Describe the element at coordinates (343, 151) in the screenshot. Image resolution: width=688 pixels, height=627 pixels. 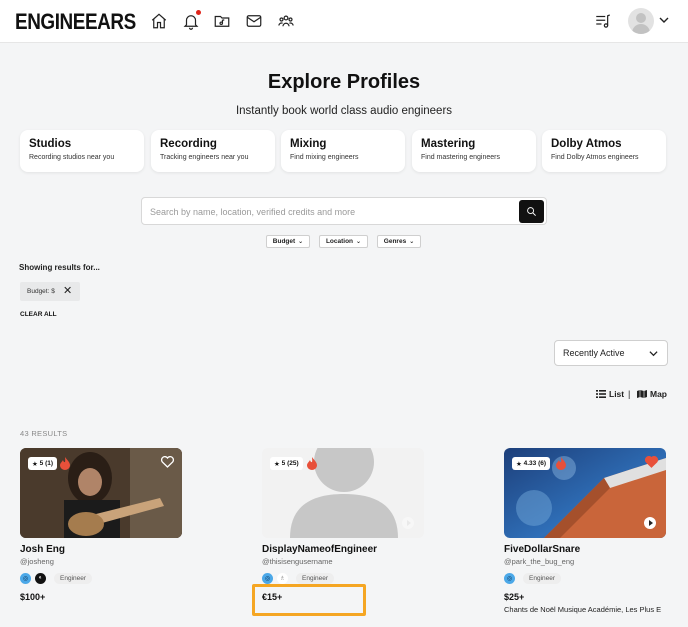
I see `category-card-mixing: Mixing Find mixing engineers` at that location.